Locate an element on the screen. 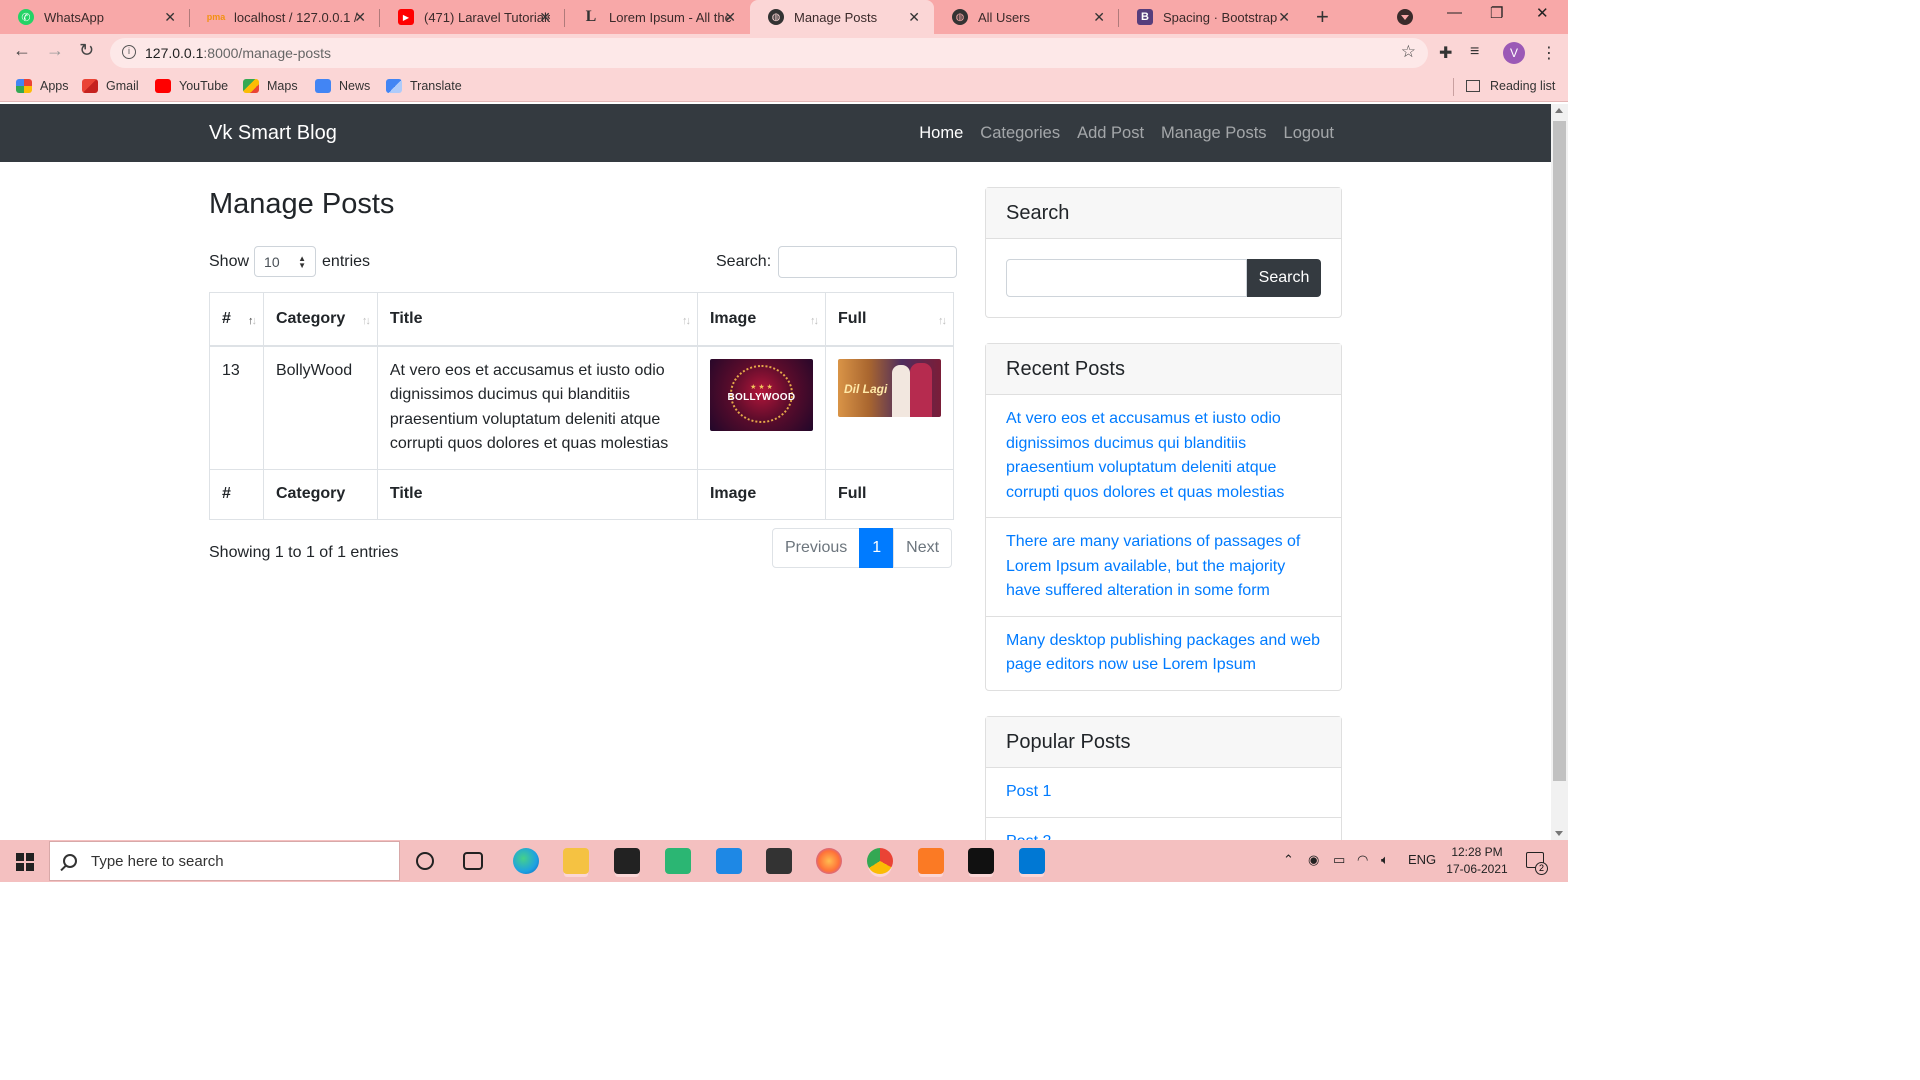  terminal-icon is located at coordinates (981, 861).